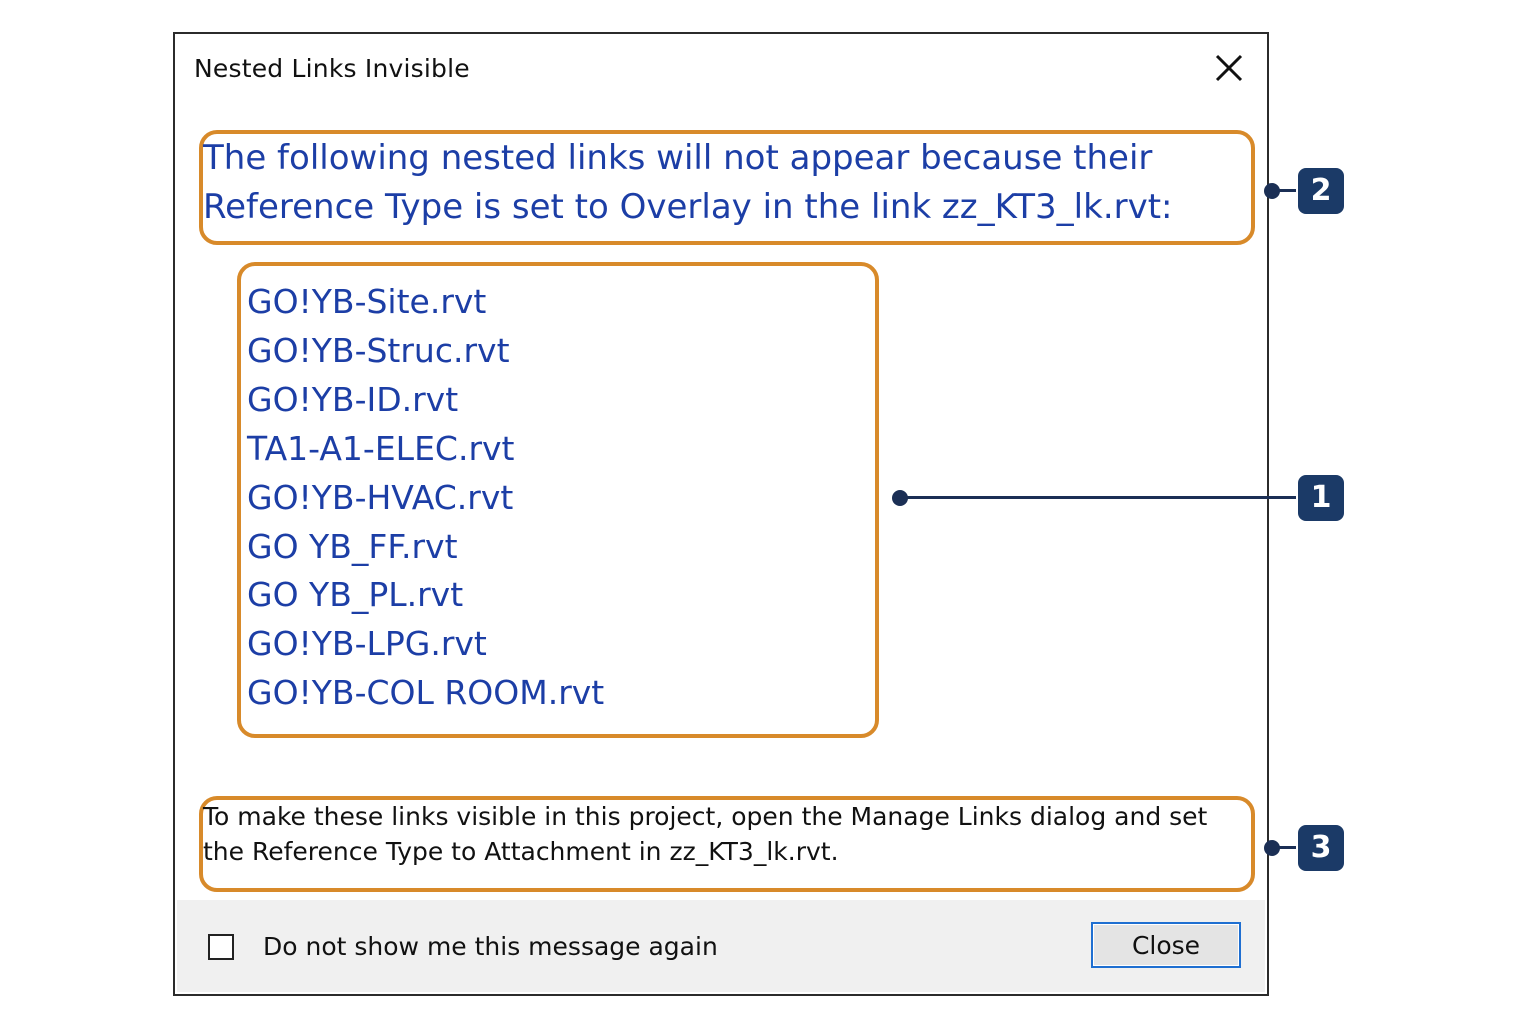 Image resolution: width=1520 pixels, height=1031 pixels. Describe the element at coordinates (221, 947) in the screenshot. I see `do-not-show-checkbox` at that location.